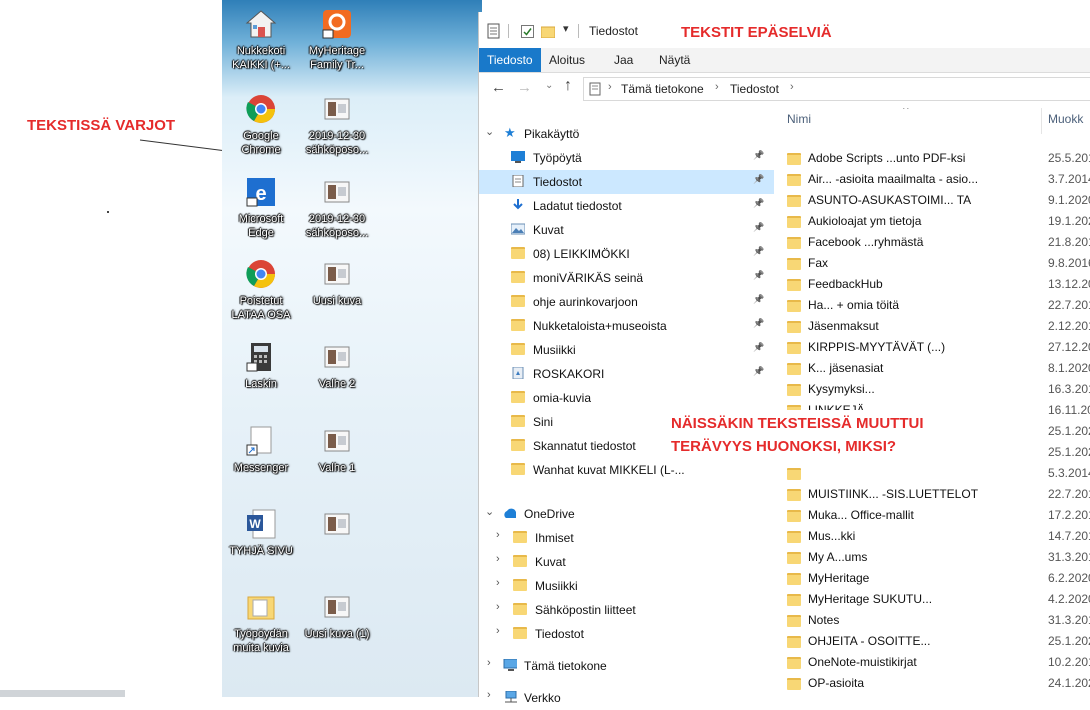  Describe the element at coordinates (932, 326) in the screenshot. I see `file-row: Jäsenmaksut 2.12.201` at that location.